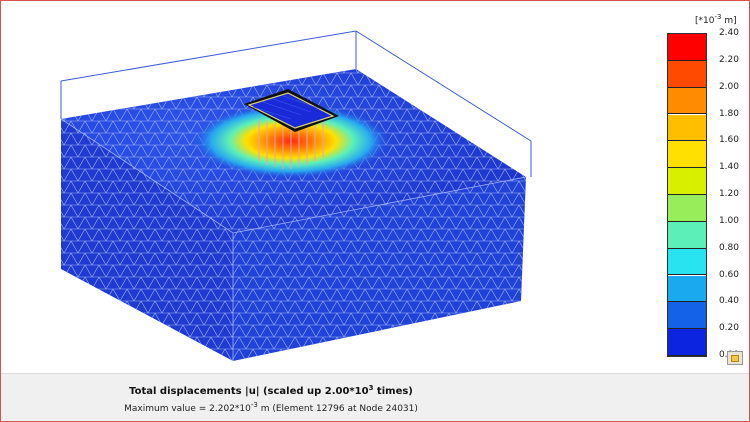 Image resolution: width=750 pixels, height=422 pixels. Describe the element at coordinates (728, 113) in the screenshot. I see `legend-tick-label: 1.80` at that location.